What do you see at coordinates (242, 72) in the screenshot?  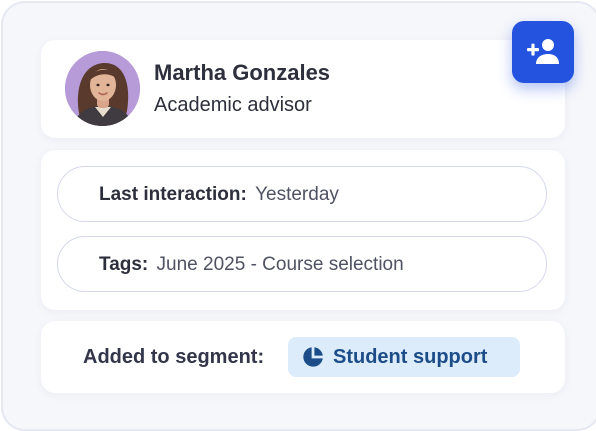 I see `contact-name: Martha Gonzales` at bounding box center [242, 72].